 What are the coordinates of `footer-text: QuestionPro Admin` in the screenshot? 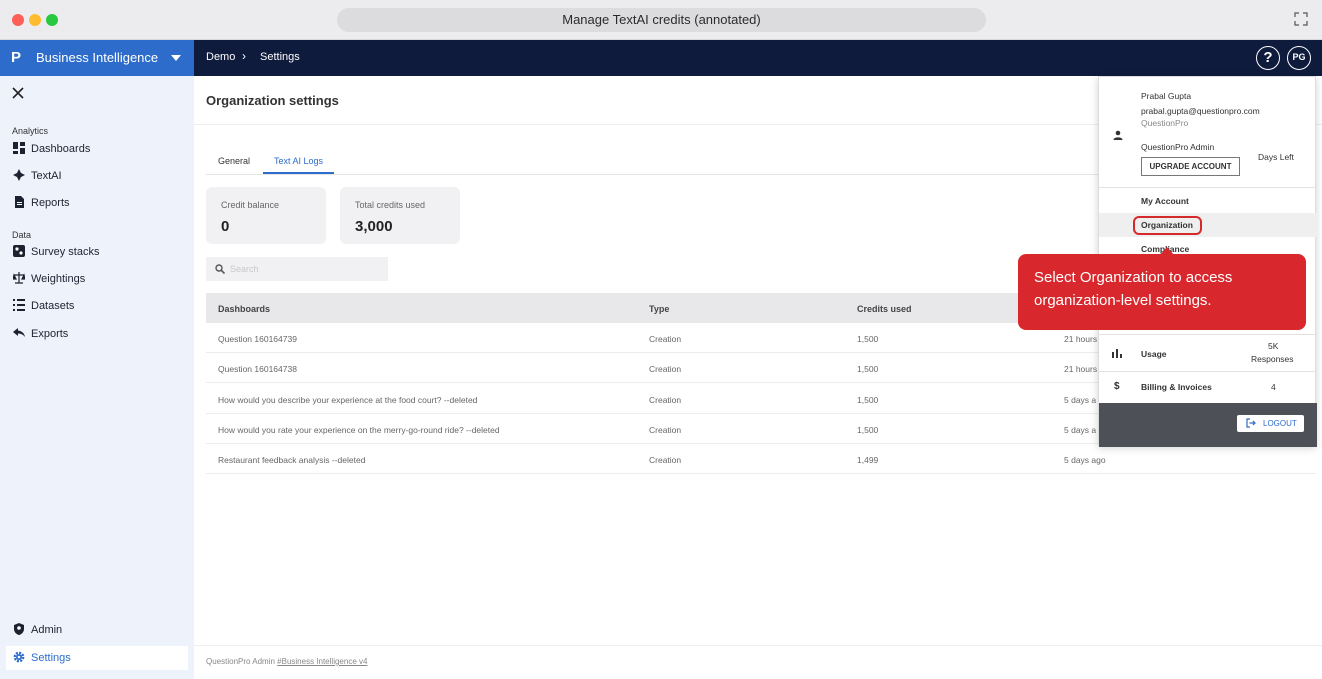 It's located at (242, 661).